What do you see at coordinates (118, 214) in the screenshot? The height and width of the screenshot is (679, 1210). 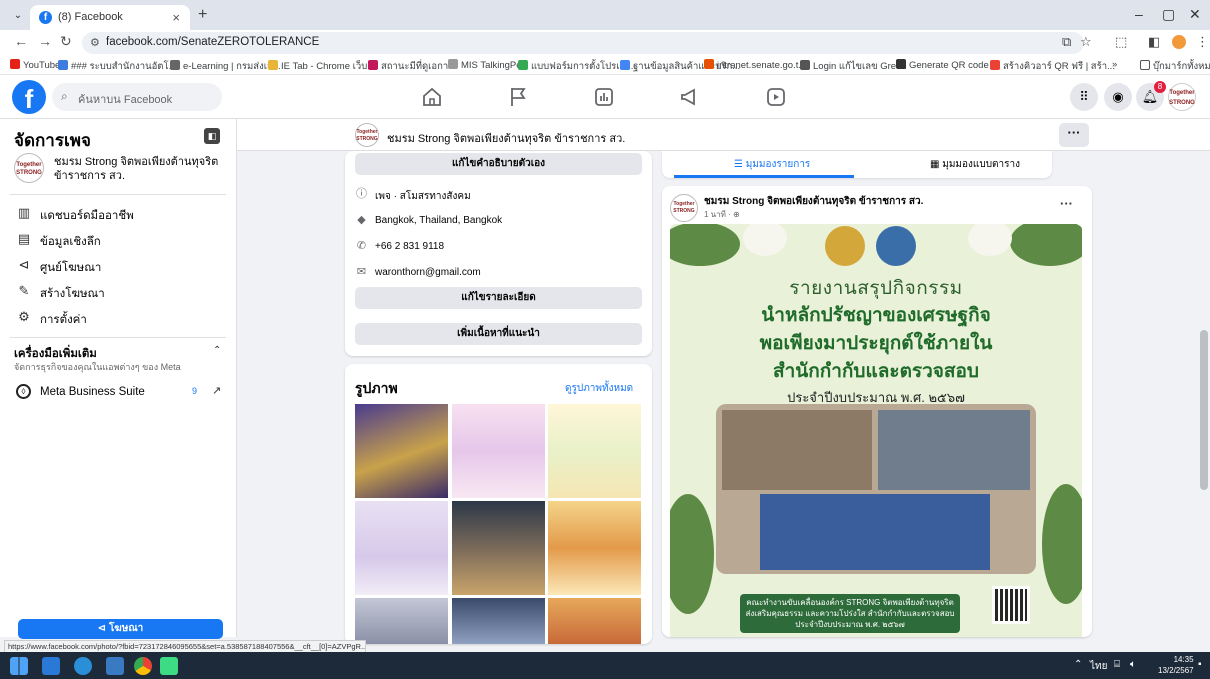 I see `sidebar-item-dashboard: ▥ แดชบอร์ดมืออาชีพ` at bounding box center [118, 214].